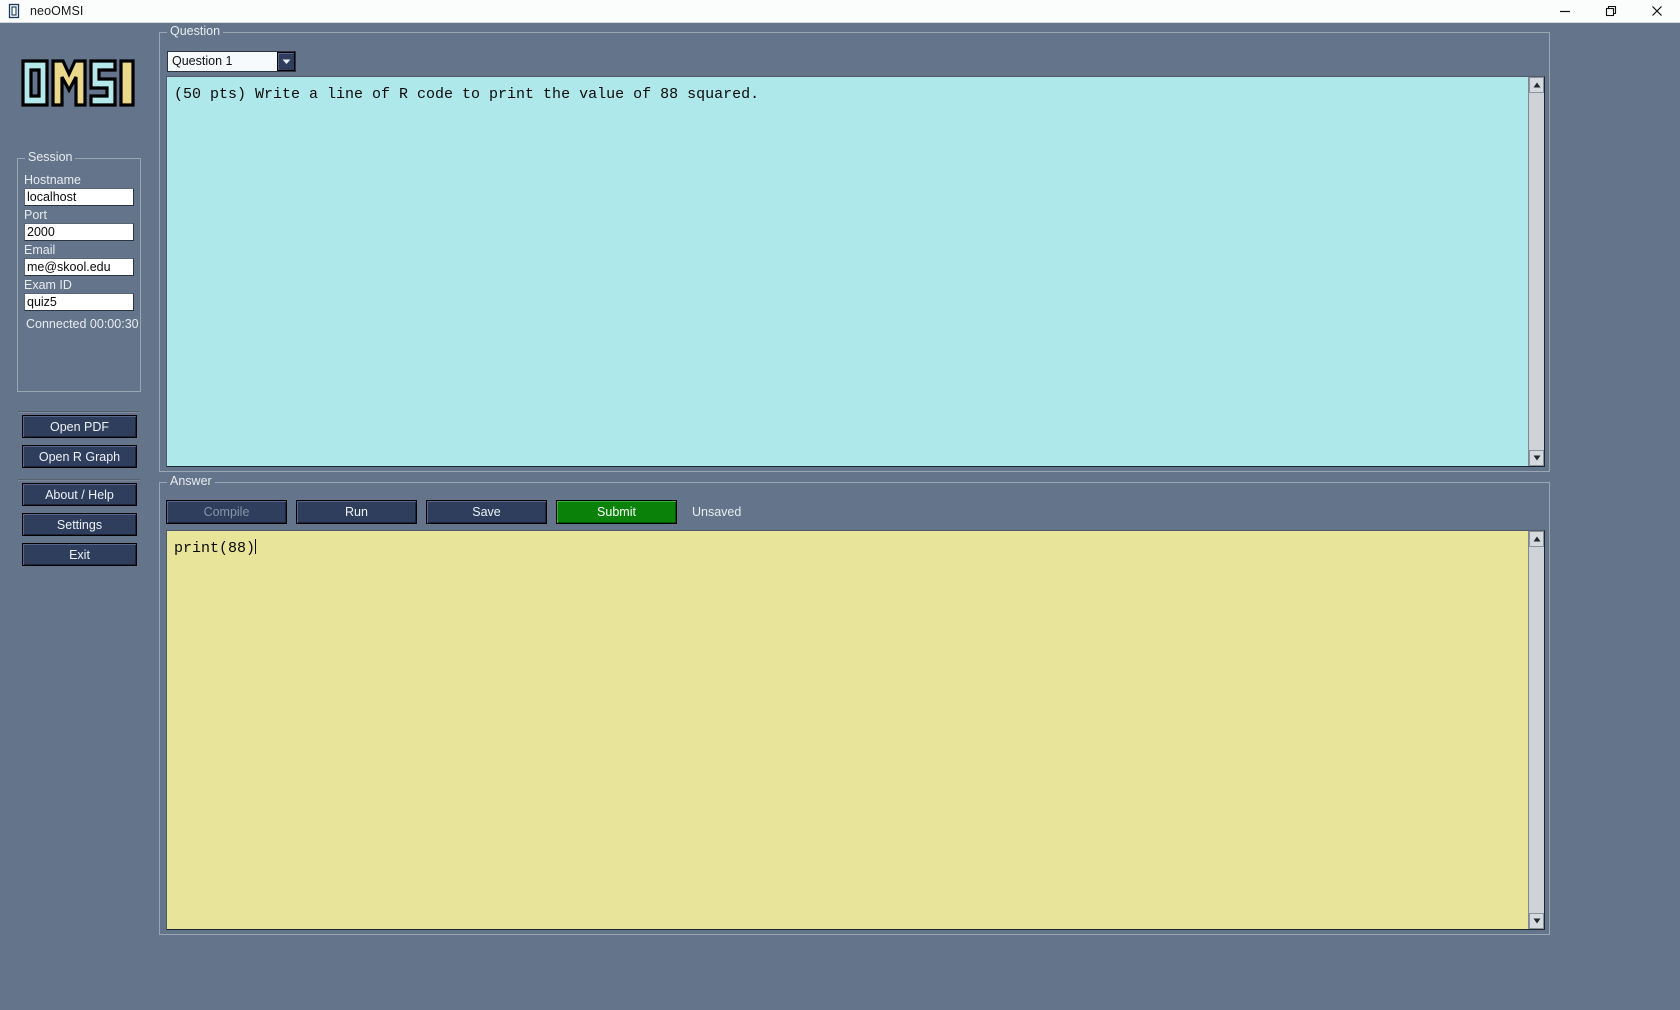 Image resolution: width=1680 pixels, height=1010 pixels. Describe the element at coordinates (35, 215) in the screenshot. I see `port-label: Port` at that location.